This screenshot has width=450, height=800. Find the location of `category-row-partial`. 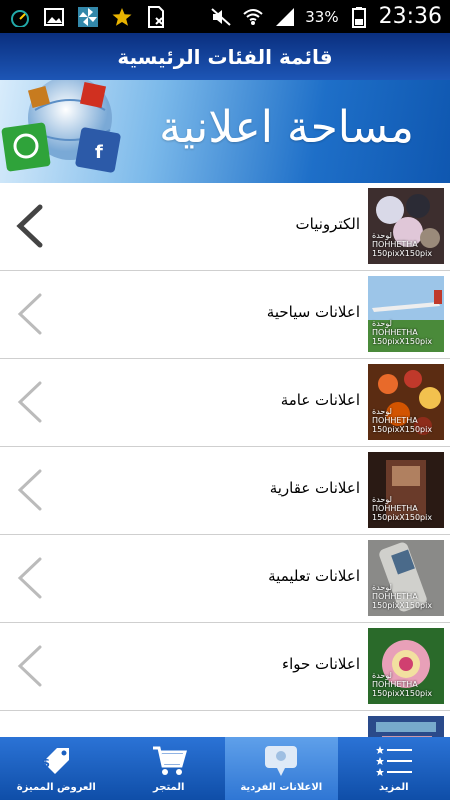

category-row-partial is located at coordinates (225, 724).